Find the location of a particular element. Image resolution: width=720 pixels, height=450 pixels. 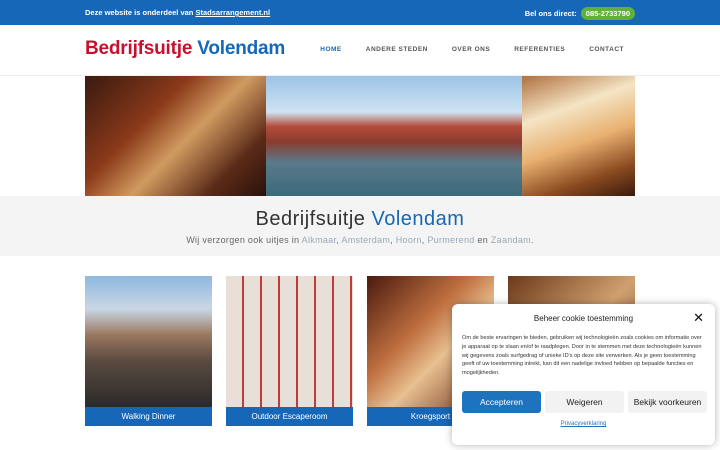

cookie-buttons: Accepteren Weigeren Bekijk voorkeuren is located at coordinates (584, 402).